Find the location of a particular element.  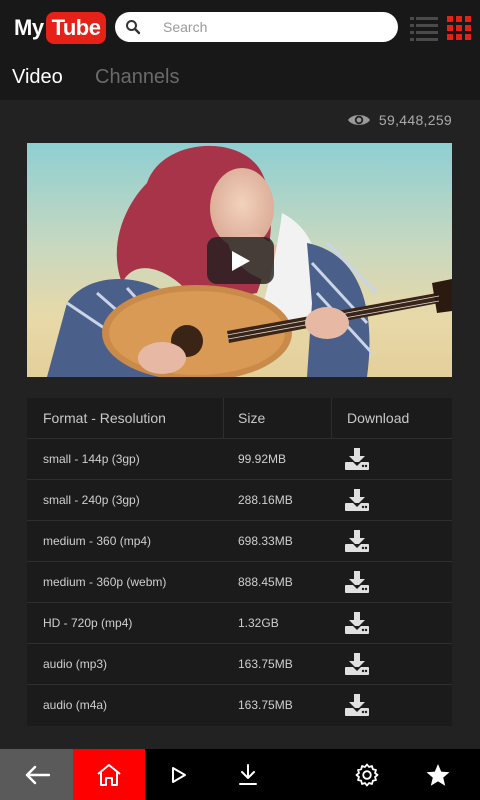

bottom-nav is located at coordinates (240, 774).